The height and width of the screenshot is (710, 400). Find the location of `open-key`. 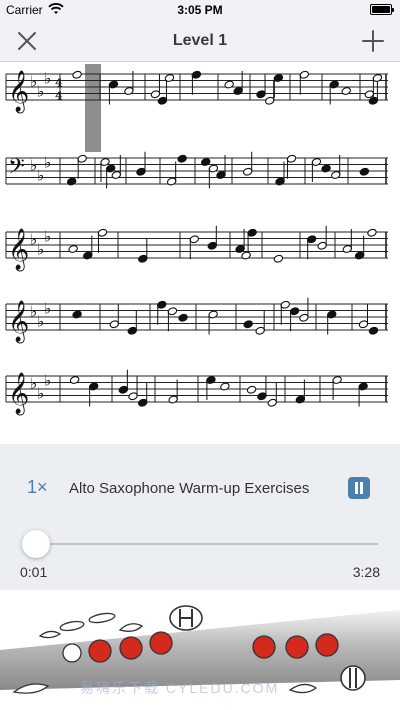

open-key is located at coordinates (72, 653).